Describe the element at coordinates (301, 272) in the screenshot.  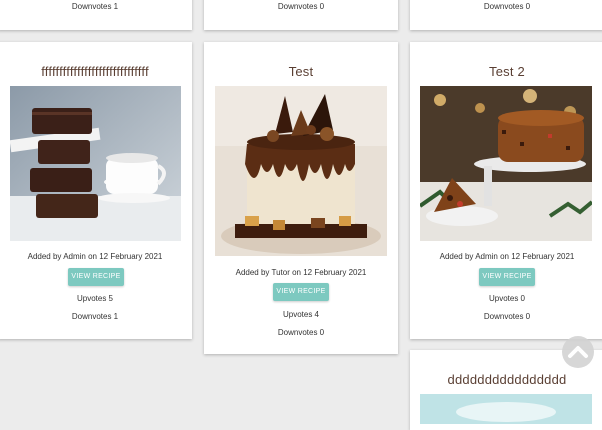
I see `added-by-text: Added by Tutor on 12 February 2021` at that location.